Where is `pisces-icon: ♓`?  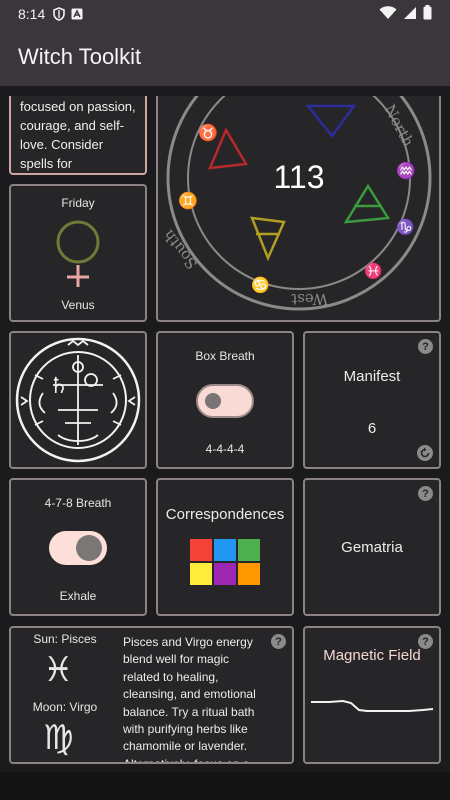
pisces-icon: ♓ is located at coordinates (58, 670).